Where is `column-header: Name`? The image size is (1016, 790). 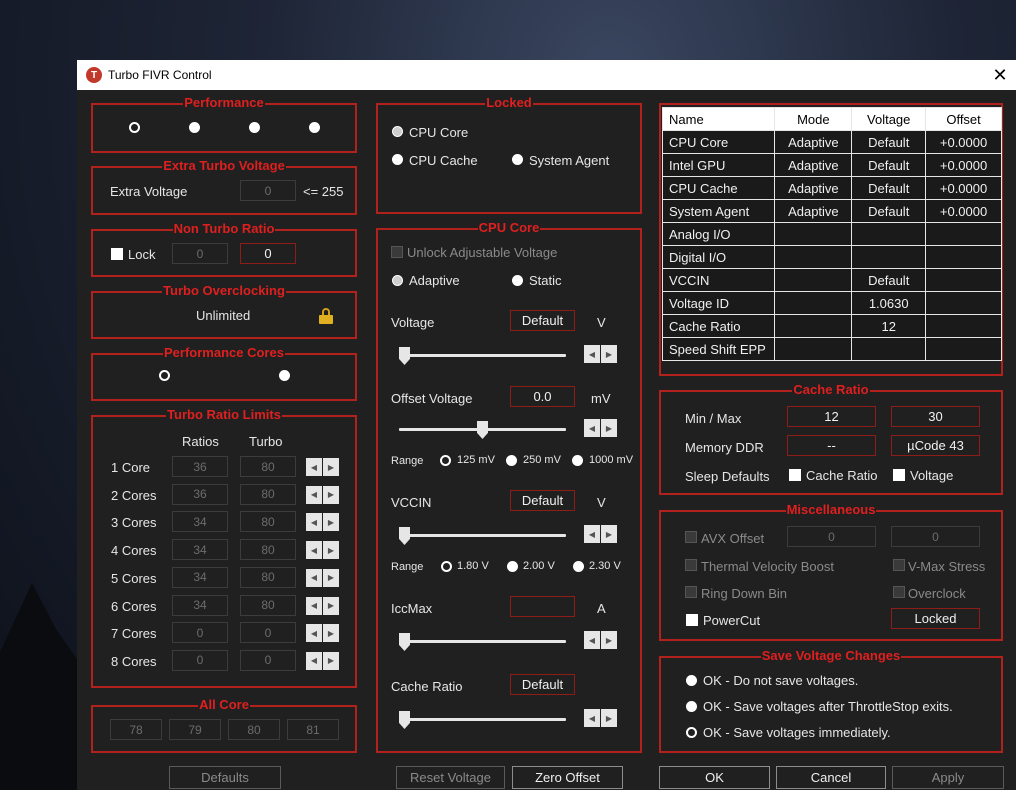 column-header: Name is located at coordinates (718, 119).